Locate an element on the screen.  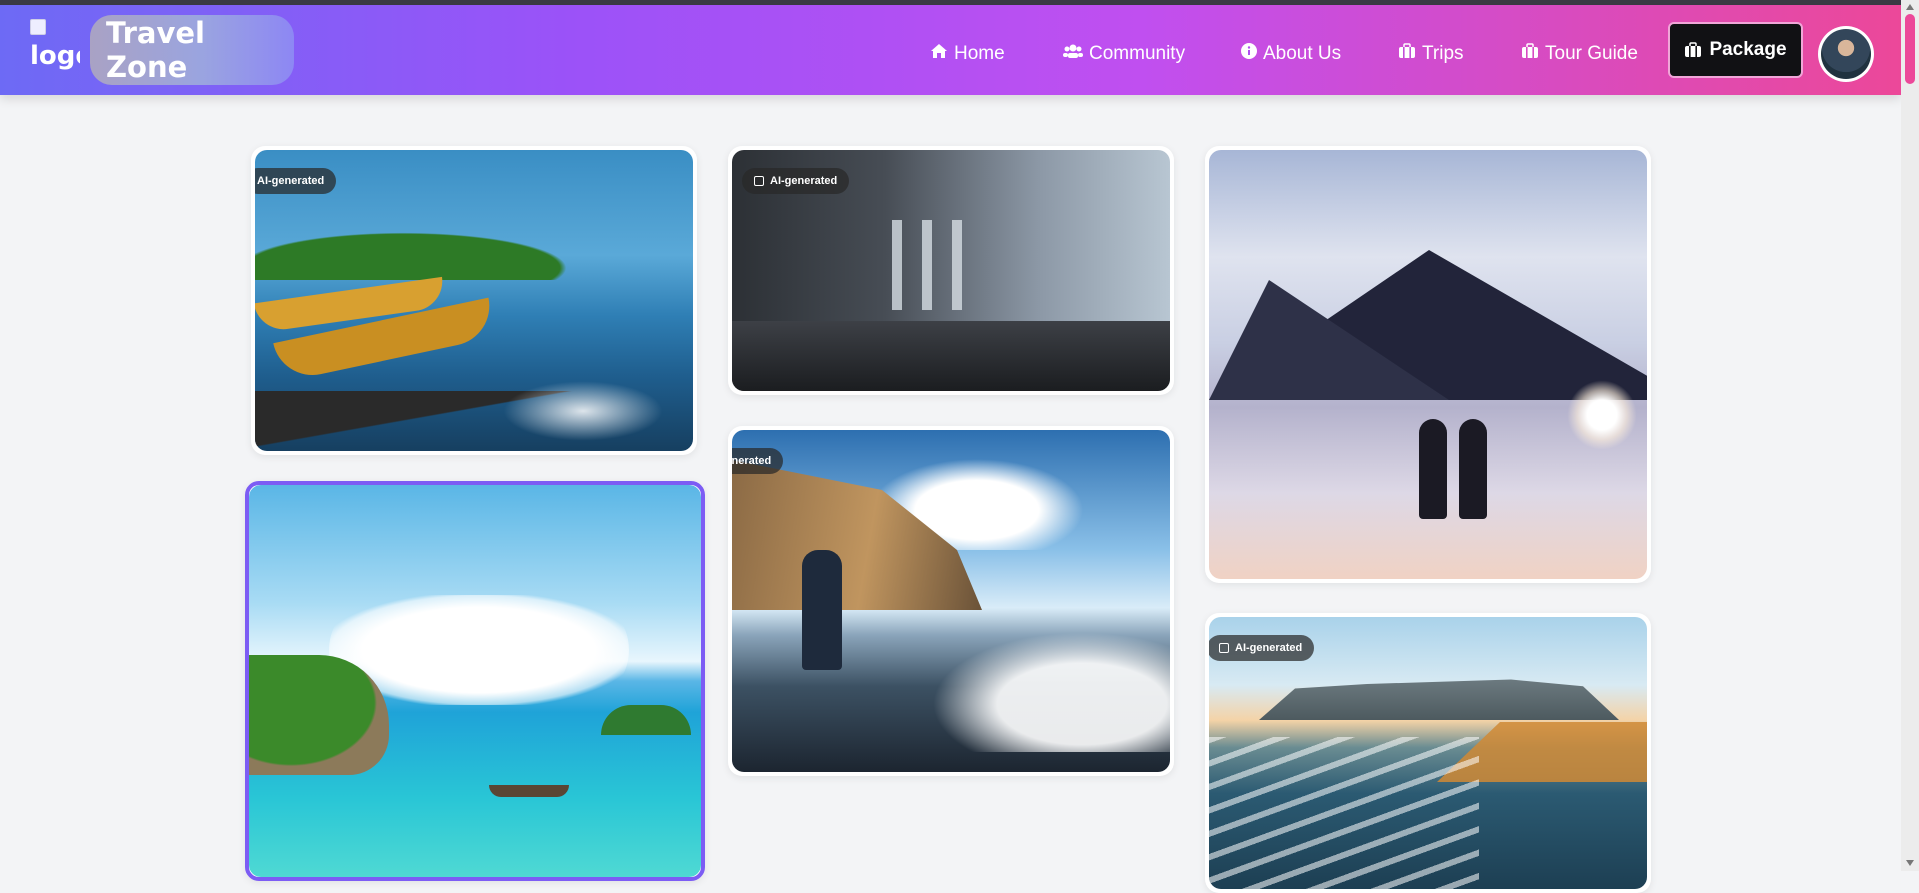
nav-home: Home is located at coordinates (967, 54).